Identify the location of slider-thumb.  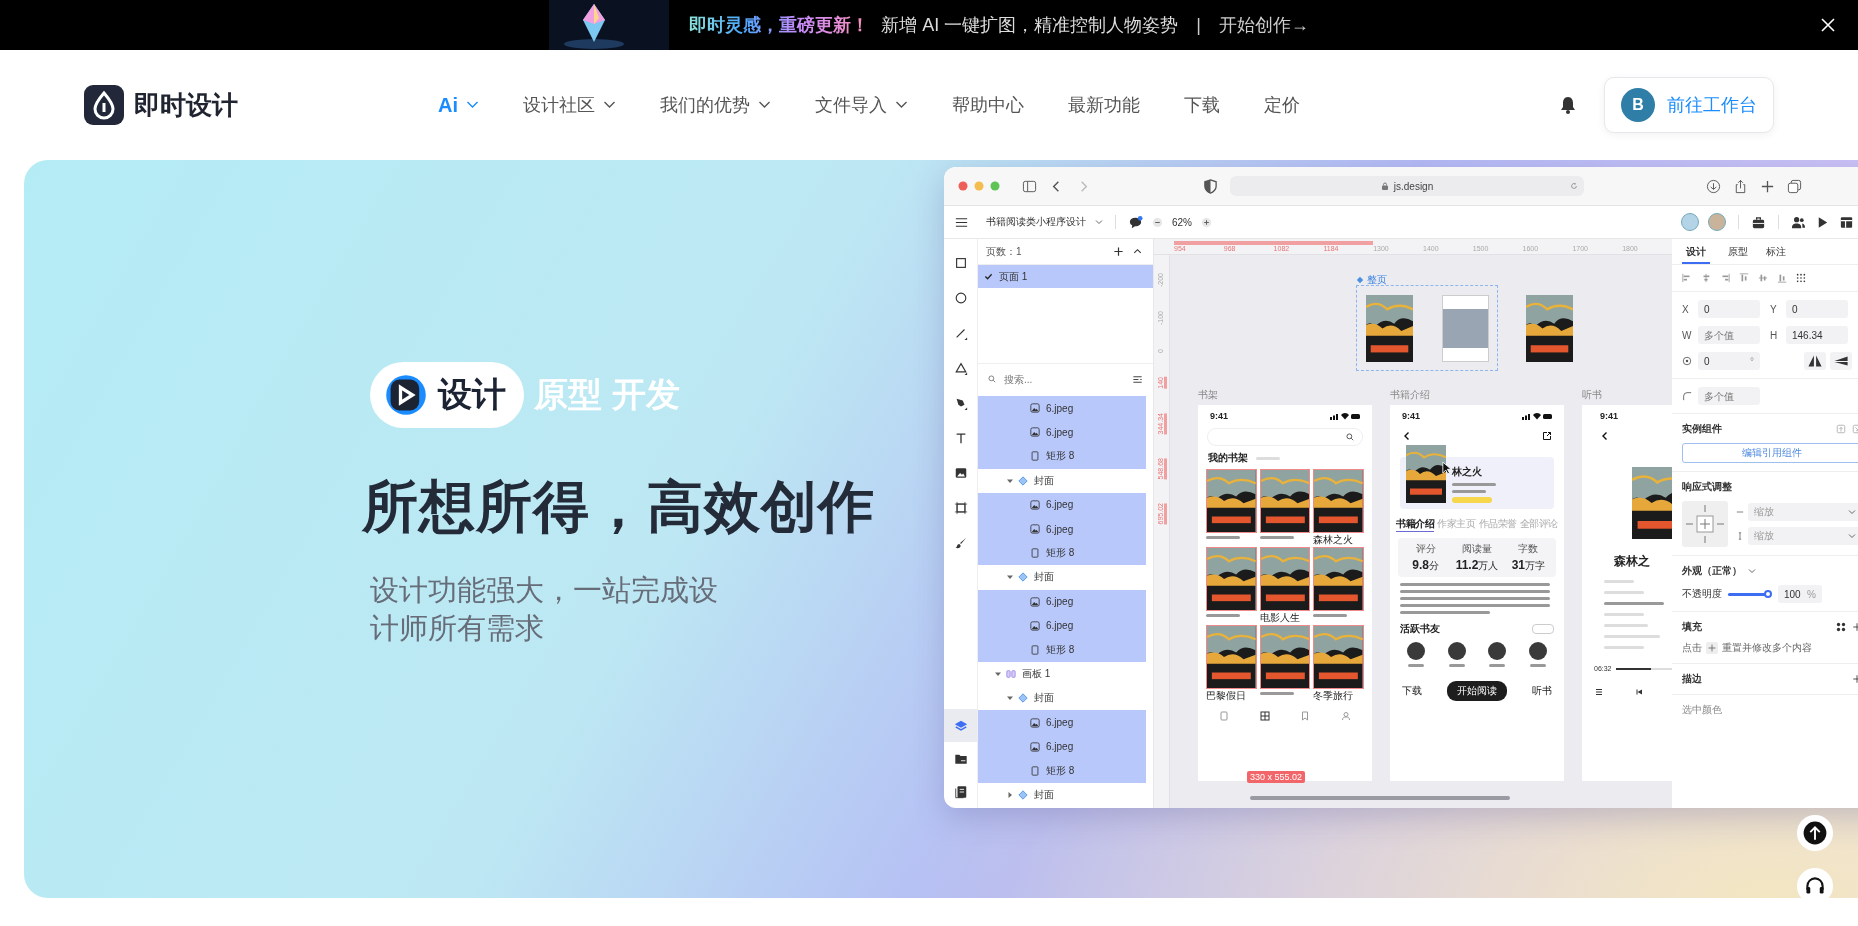
(1768, 594).